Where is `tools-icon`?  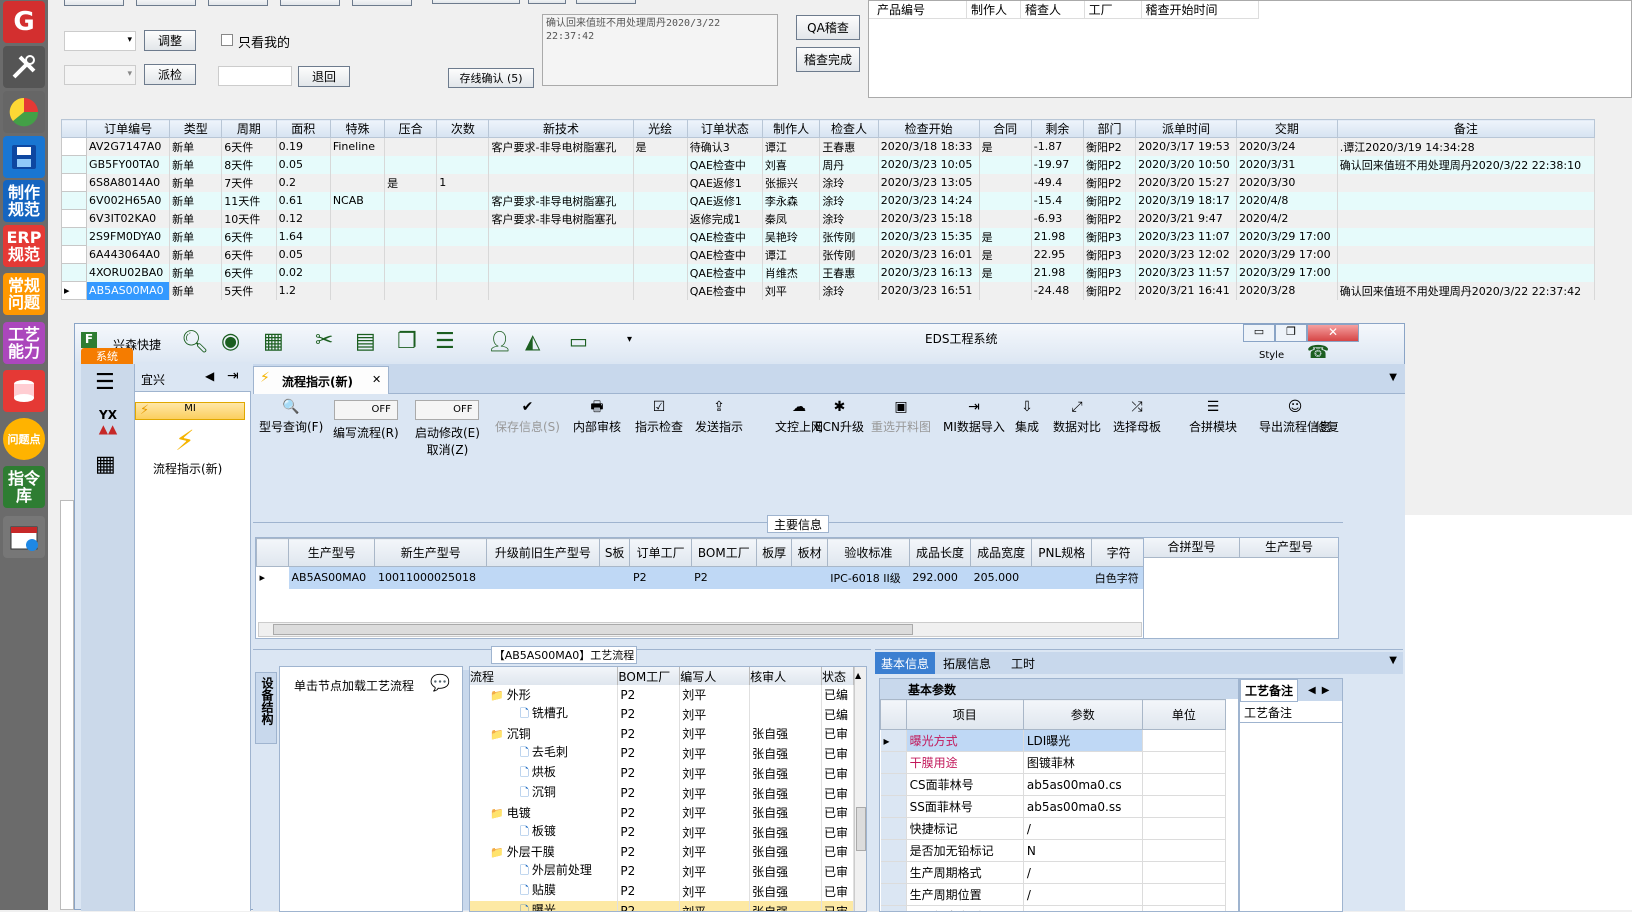
tools-icon is located at coordinates (24, 67).